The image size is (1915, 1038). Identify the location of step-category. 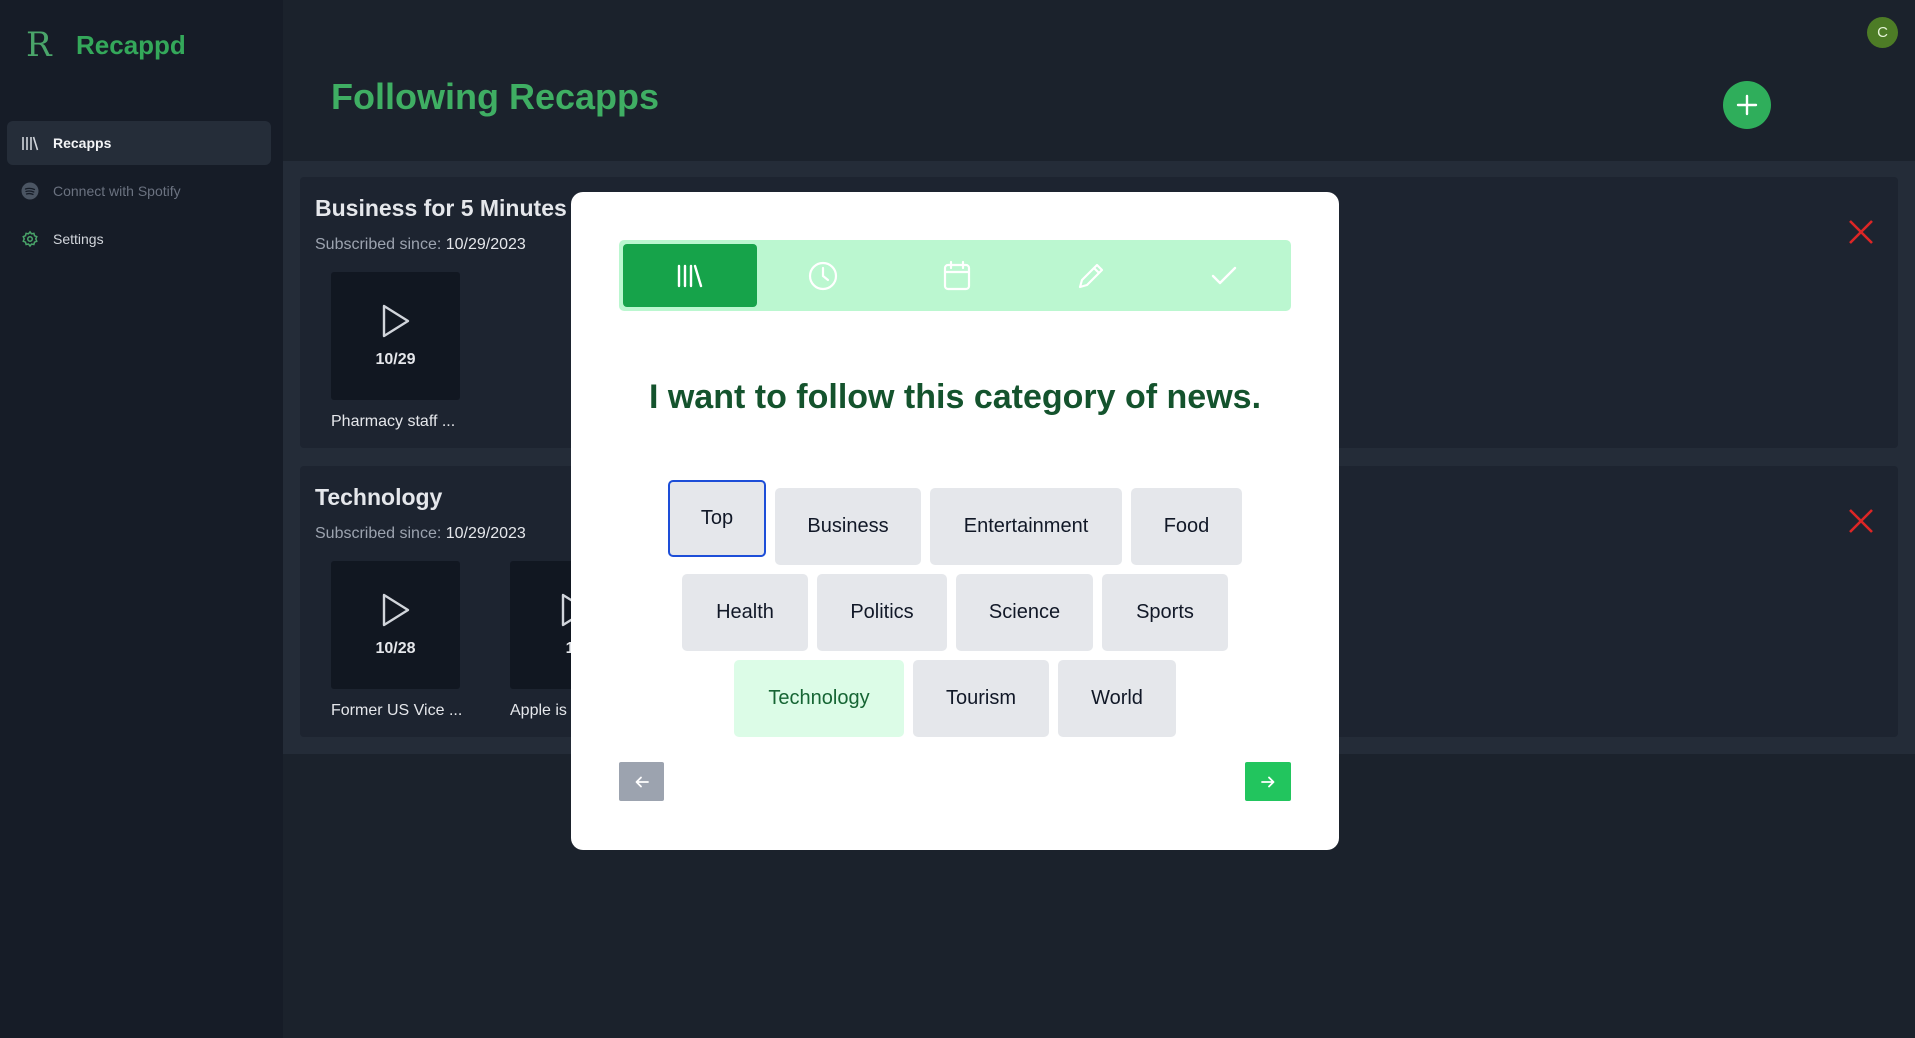
(690, 275).